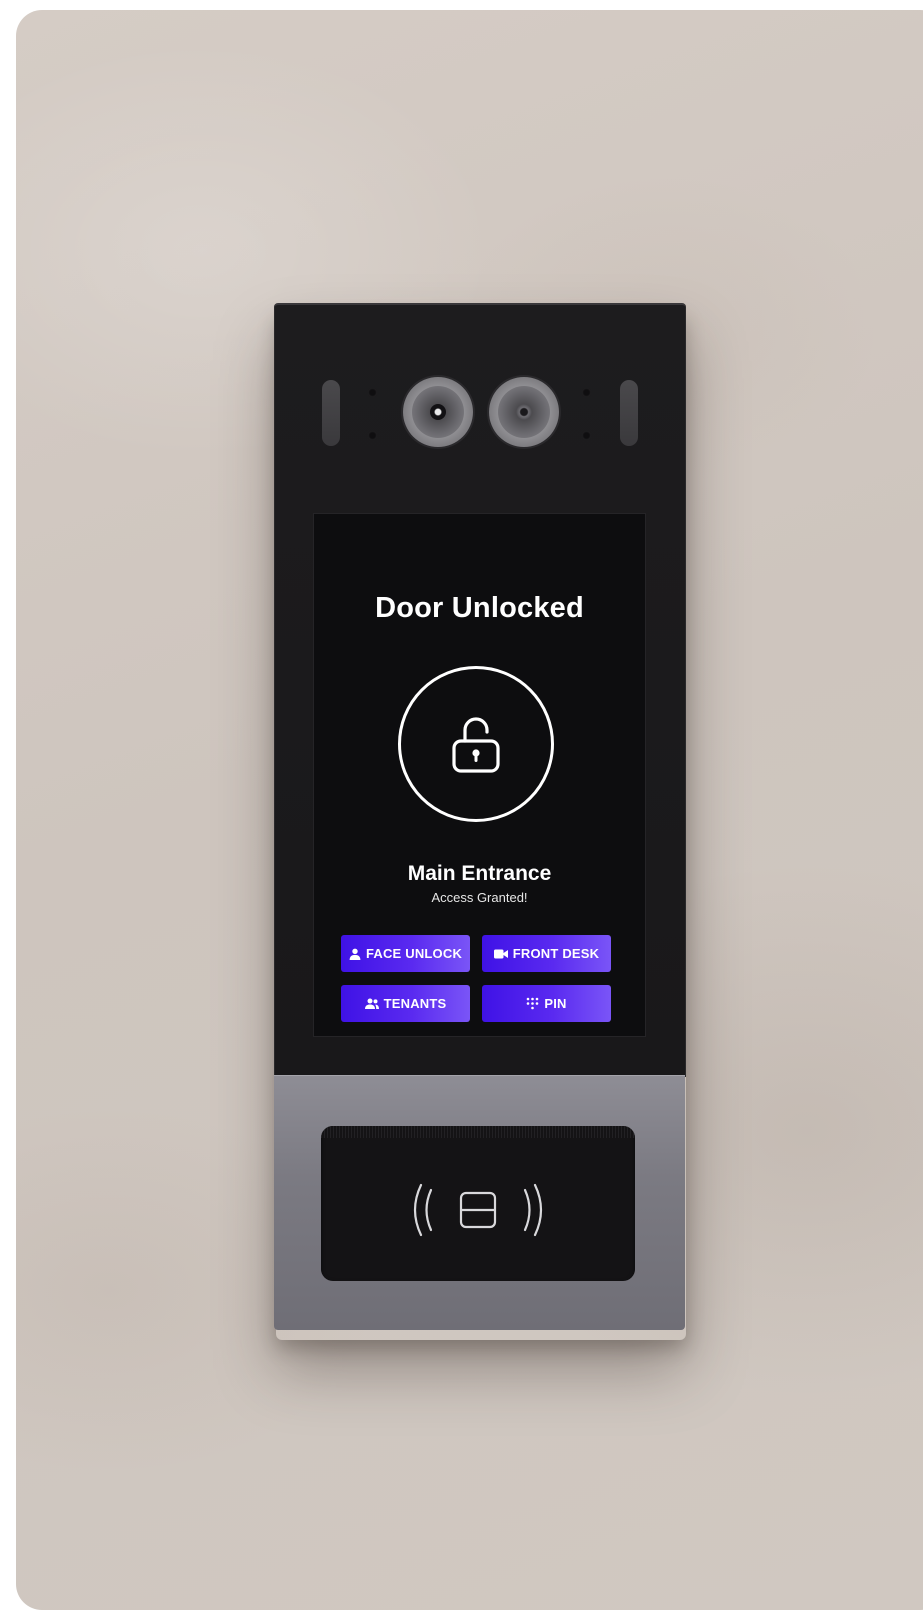  What do you see at coordinates (586, 435) in the screenshot?
I see `right-led-bottom` at bounding box center [586, 435].